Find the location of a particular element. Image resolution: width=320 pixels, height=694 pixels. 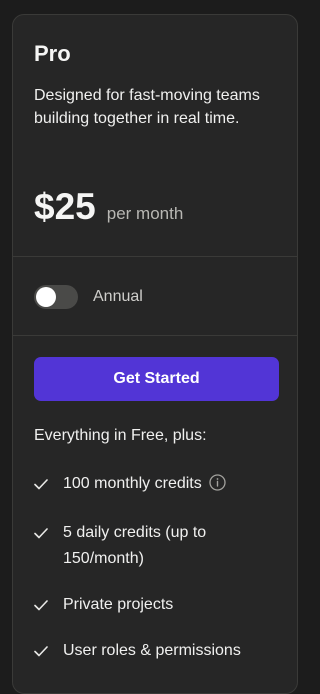

list-item: Private projects is located at coordinates (159, 605).